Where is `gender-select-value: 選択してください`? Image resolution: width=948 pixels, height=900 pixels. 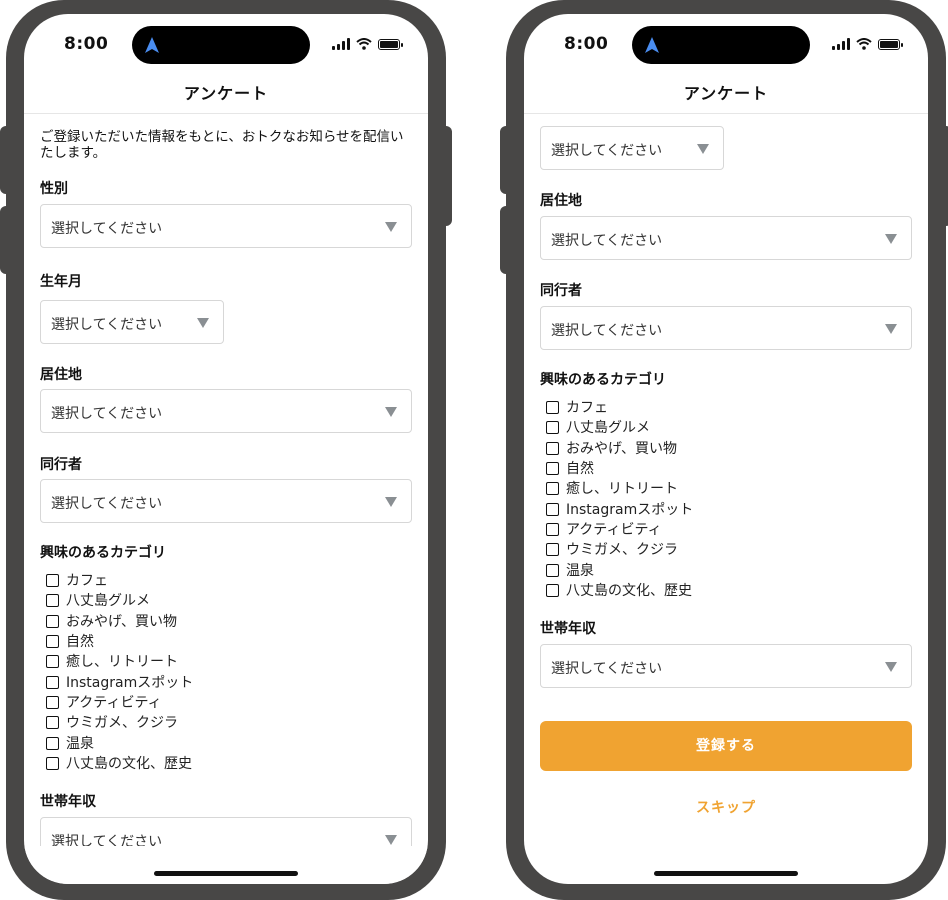
gender-select-value: 選択してください is located at coordinates (107, 229).